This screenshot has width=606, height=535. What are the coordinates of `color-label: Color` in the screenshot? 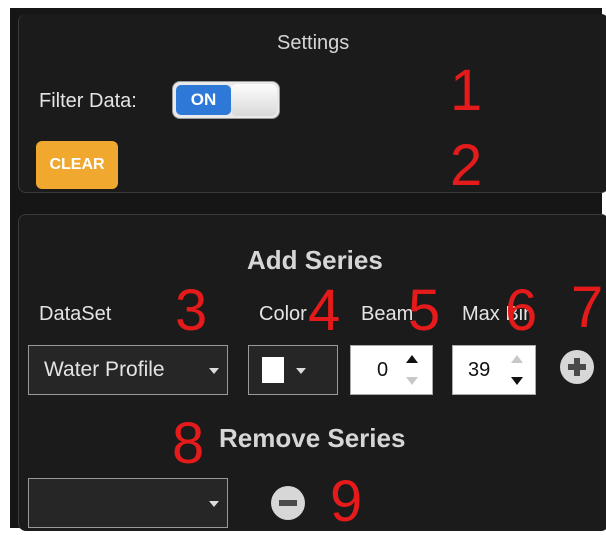 It's located at (283, 314).